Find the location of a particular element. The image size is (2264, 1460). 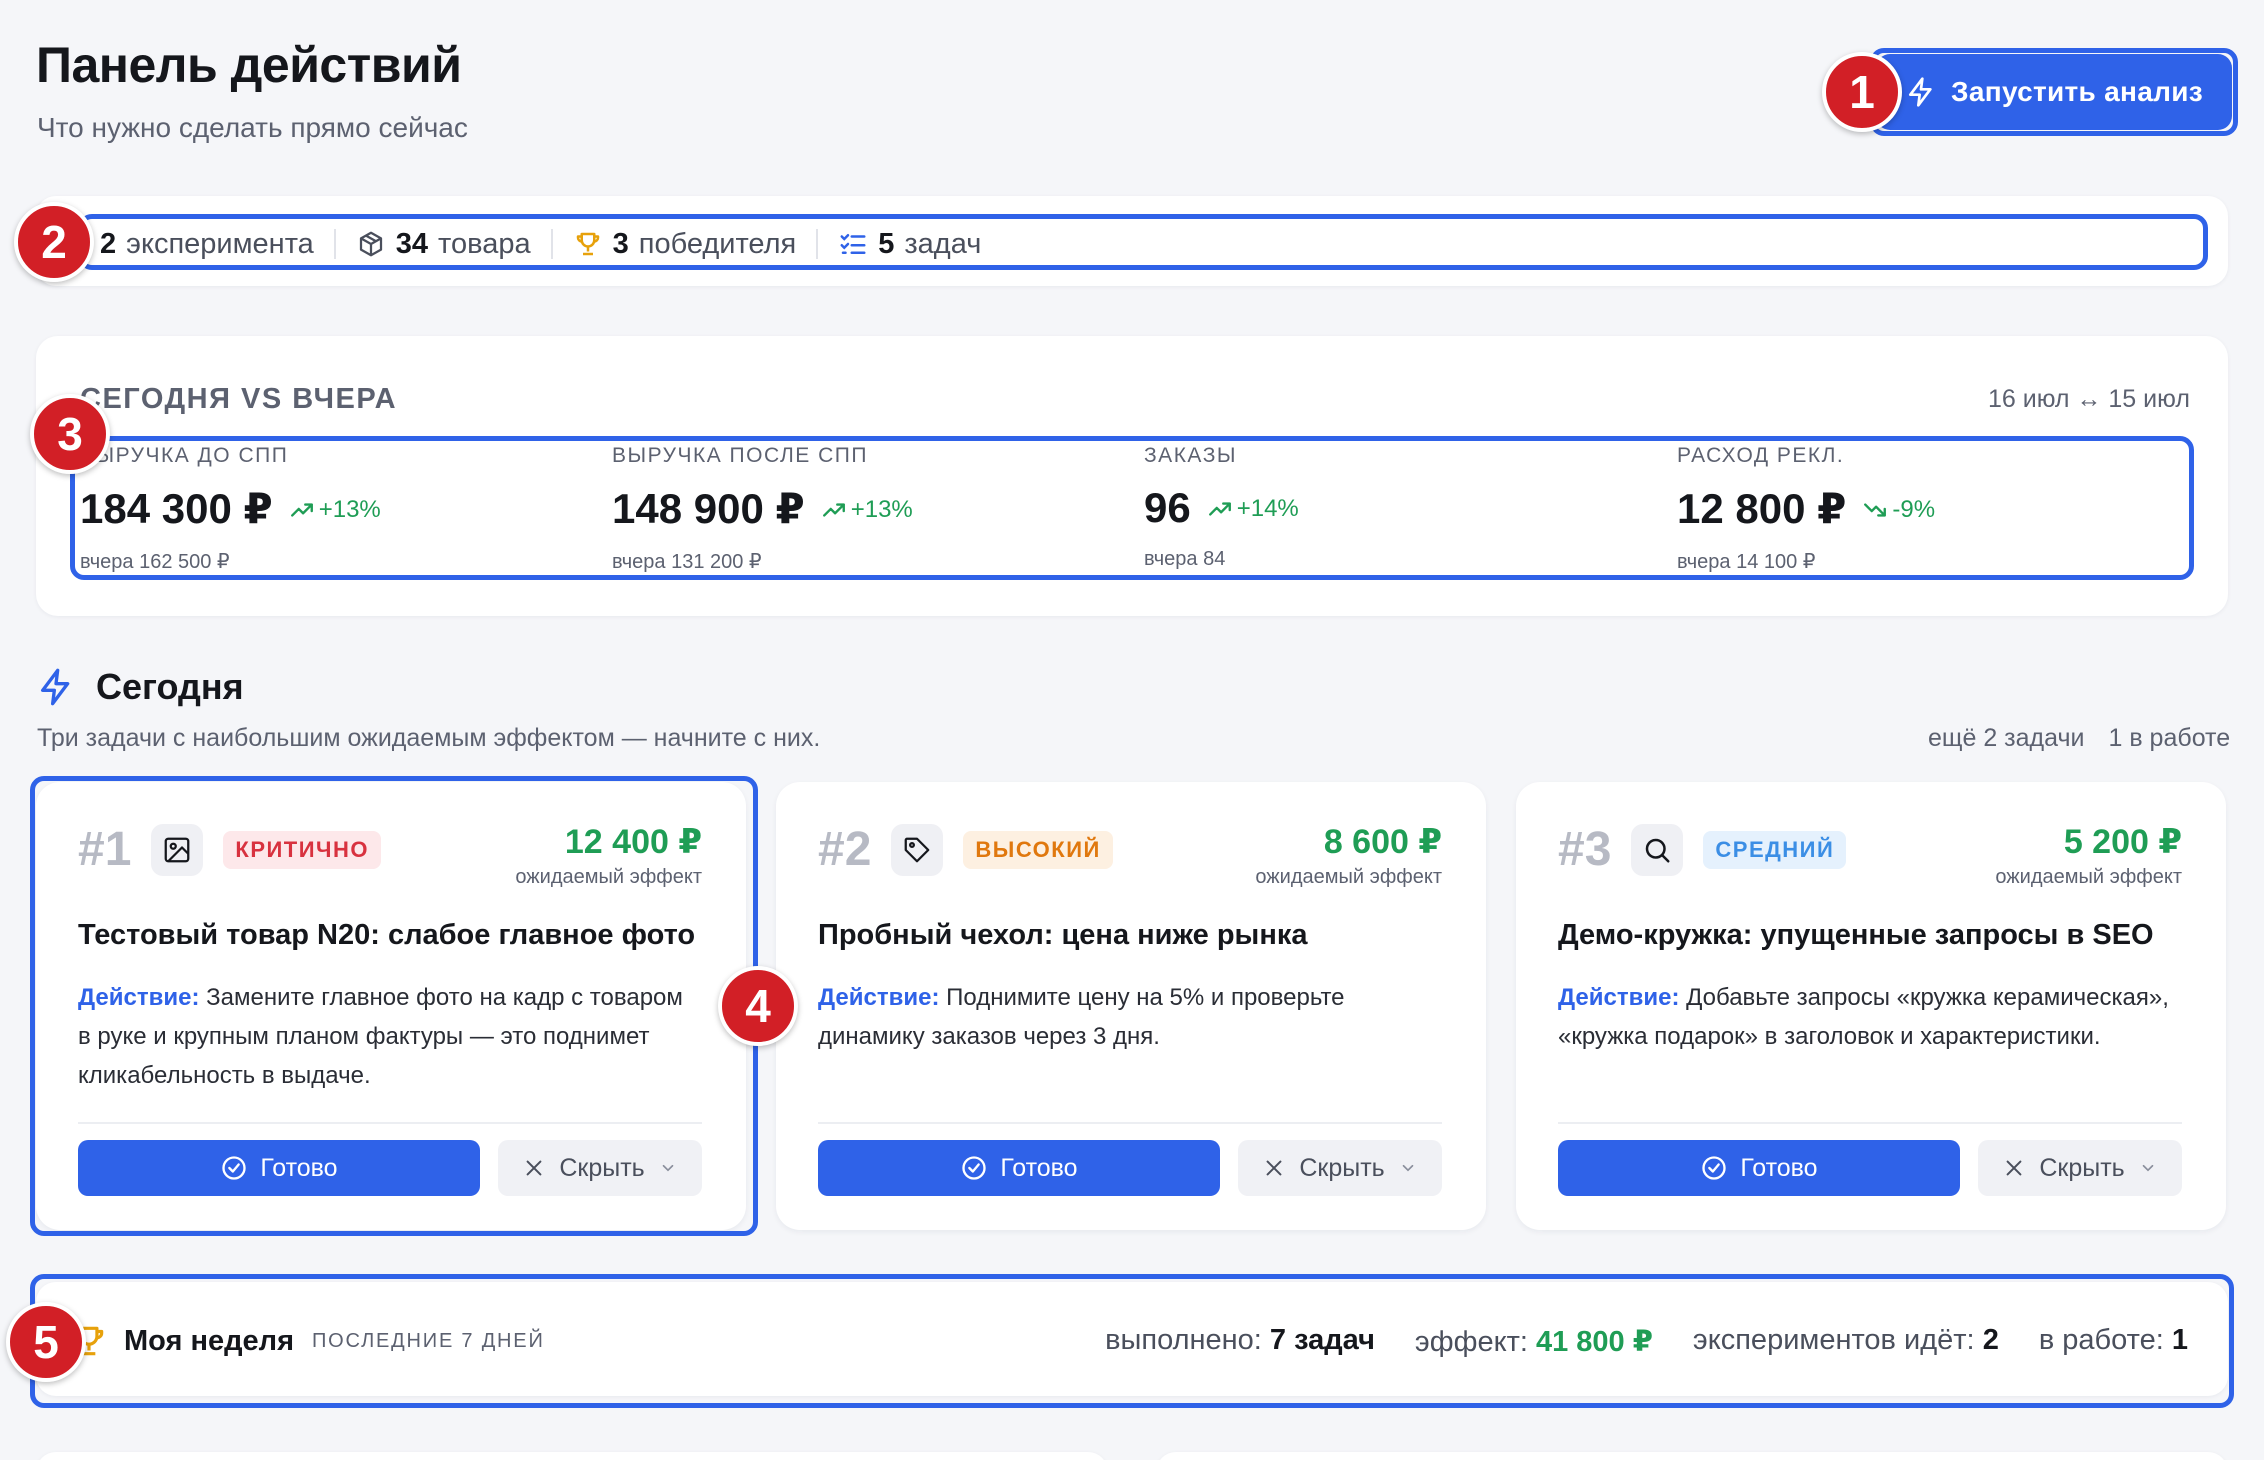

stat-products: 34 товара is located at coordinates (443, 244).